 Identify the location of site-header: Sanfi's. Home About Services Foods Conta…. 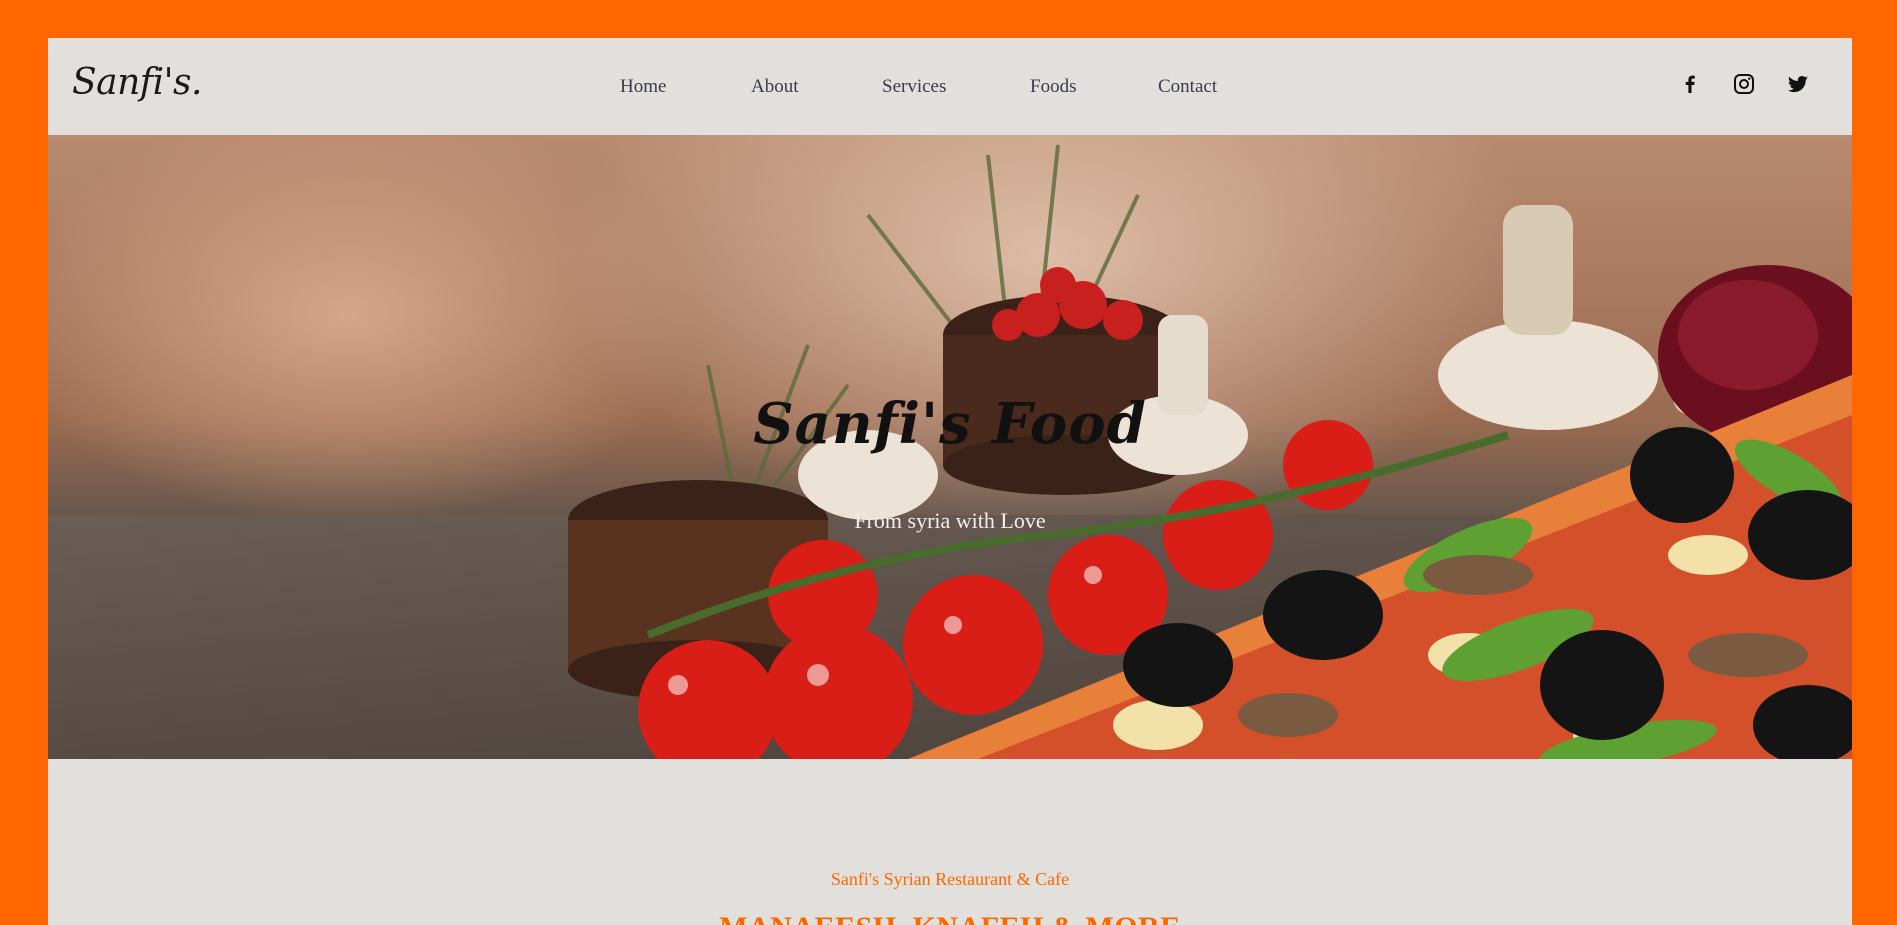
(950, 86).